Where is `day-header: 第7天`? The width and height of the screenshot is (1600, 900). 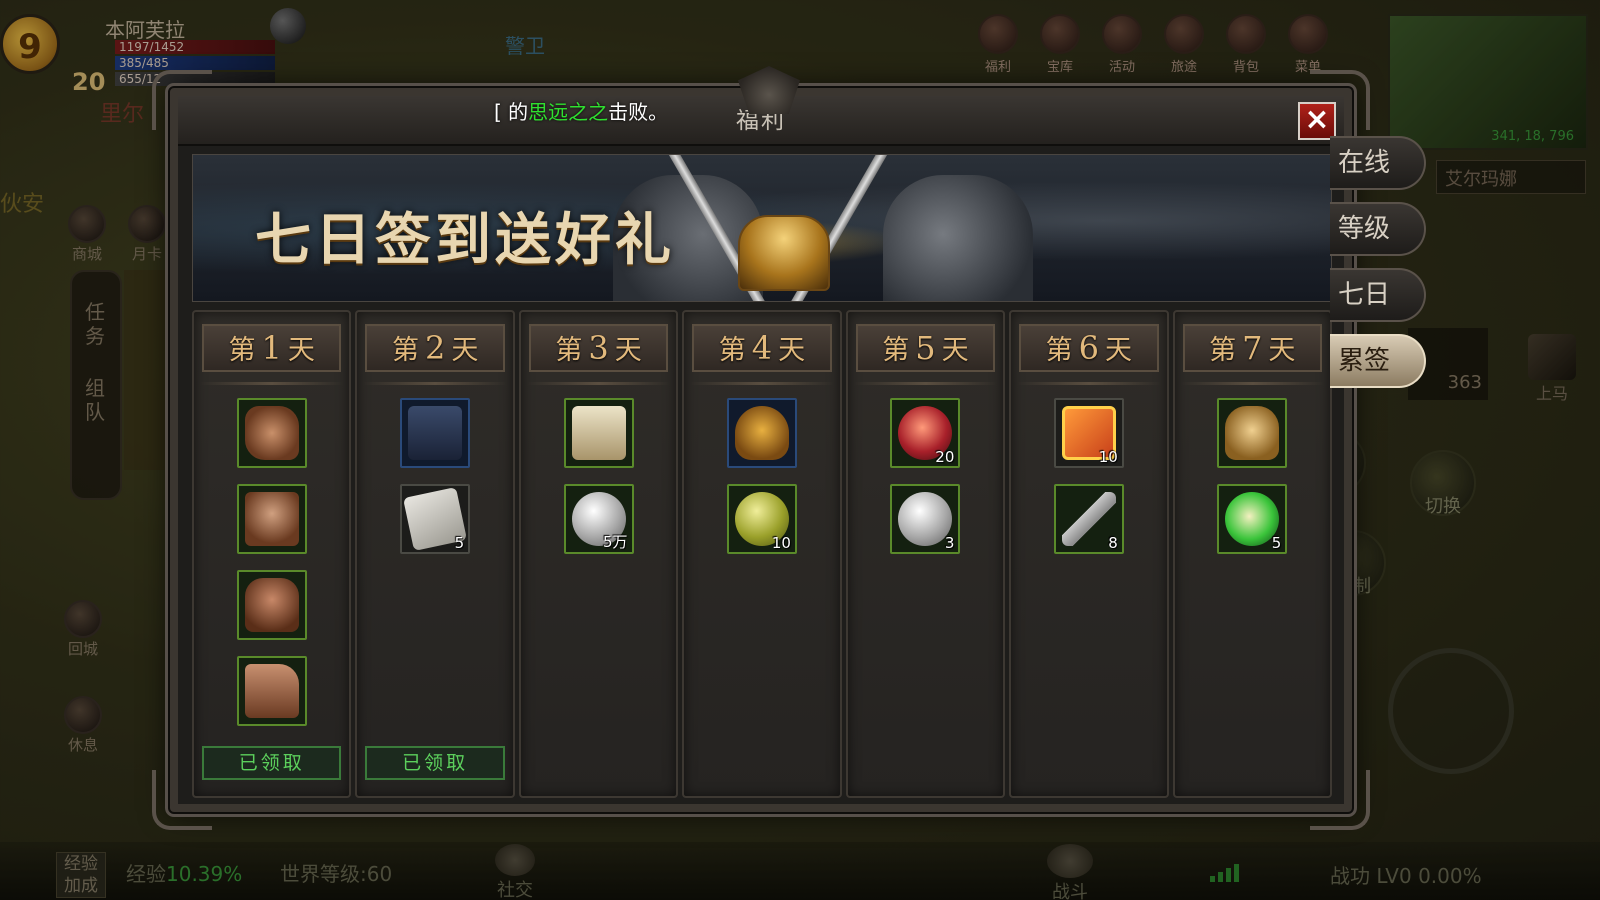
day-header: 第7天 is located at coordinates (1252, 348).